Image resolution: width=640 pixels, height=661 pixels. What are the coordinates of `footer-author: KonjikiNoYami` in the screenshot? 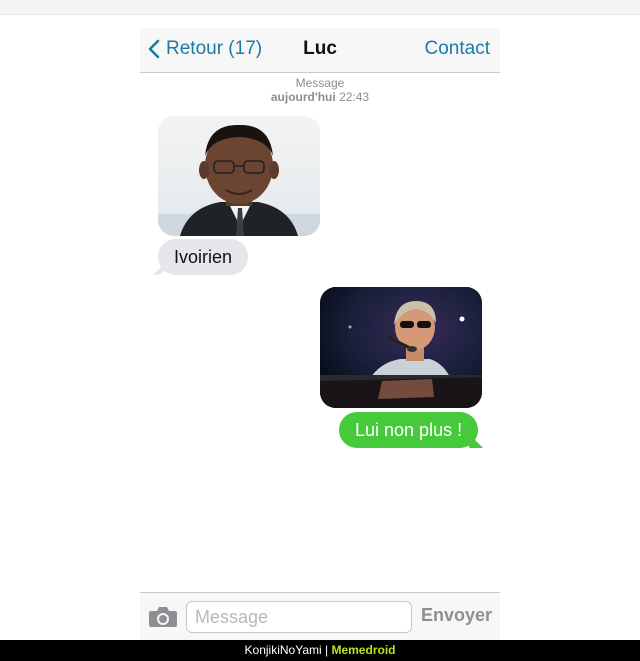 It's located at (283, 650).